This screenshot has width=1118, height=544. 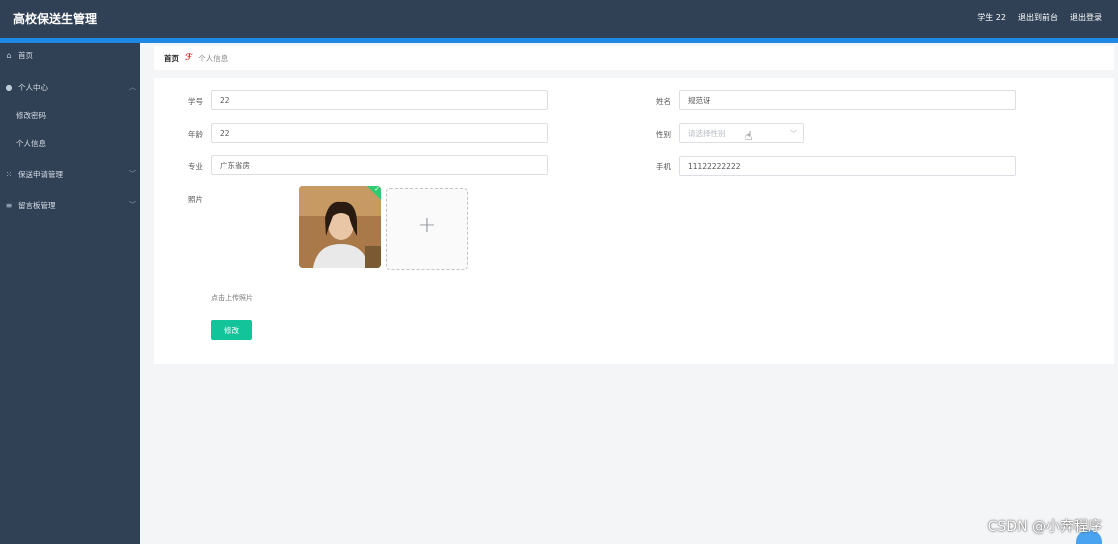 I want to click on photo-upload-button: +, so click(x=427, y=229).